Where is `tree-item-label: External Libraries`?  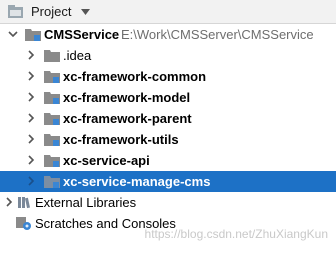 tree-item-label: External Libraries is located at coordinates (86, 202).